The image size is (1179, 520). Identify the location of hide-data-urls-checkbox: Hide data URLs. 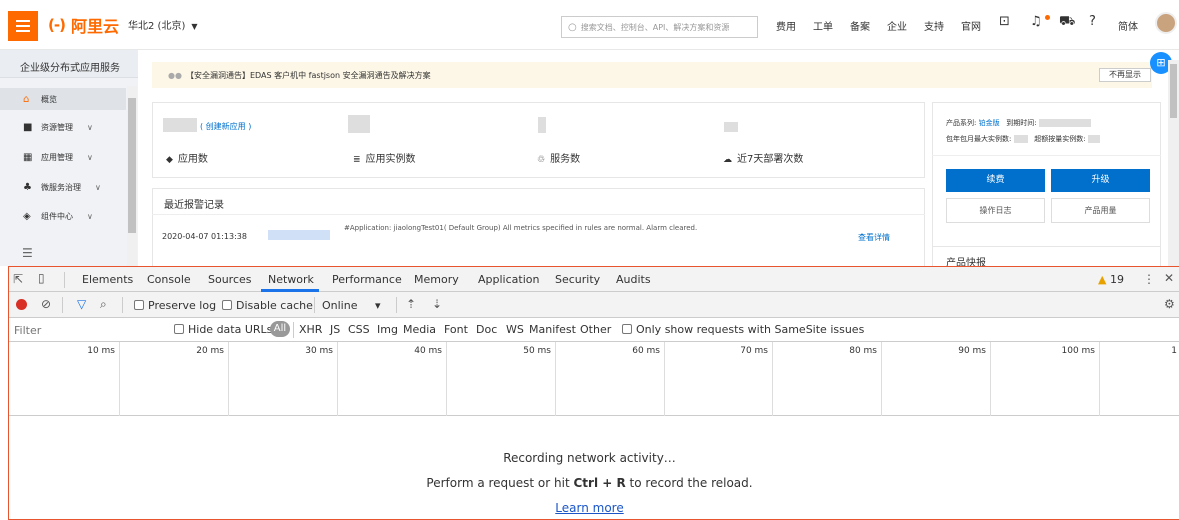
(223, 329).